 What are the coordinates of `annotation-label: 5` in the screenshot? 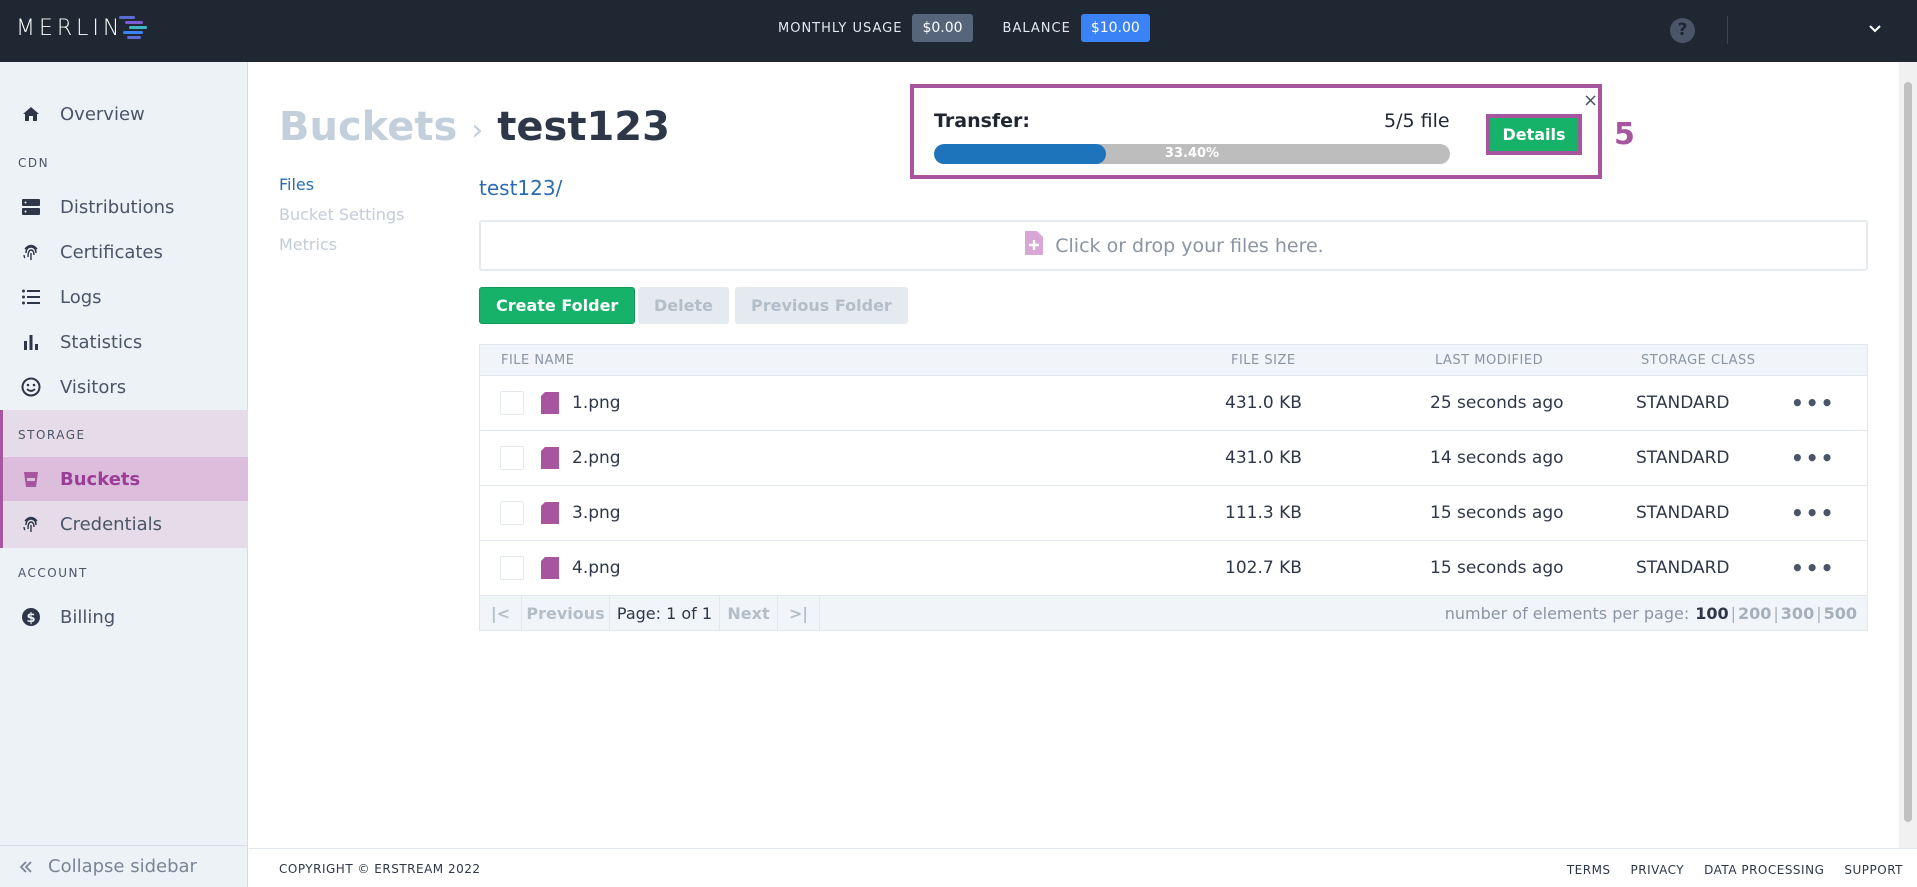 It's located at (1624, 134).